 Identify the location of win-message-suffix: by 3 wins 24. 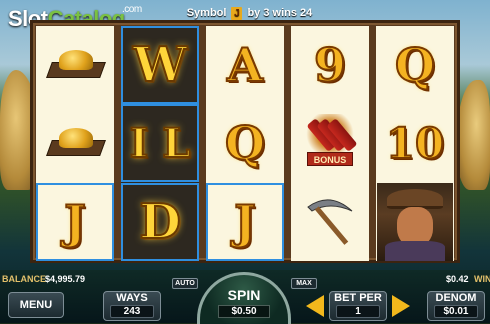
(280, 13).